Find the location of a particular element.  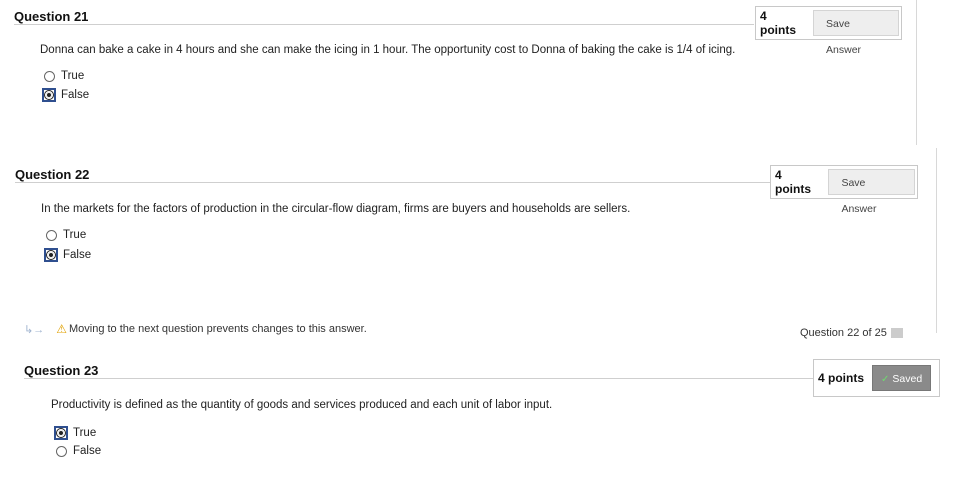

question-23-option-true: True is located at coordinates (75, 433).